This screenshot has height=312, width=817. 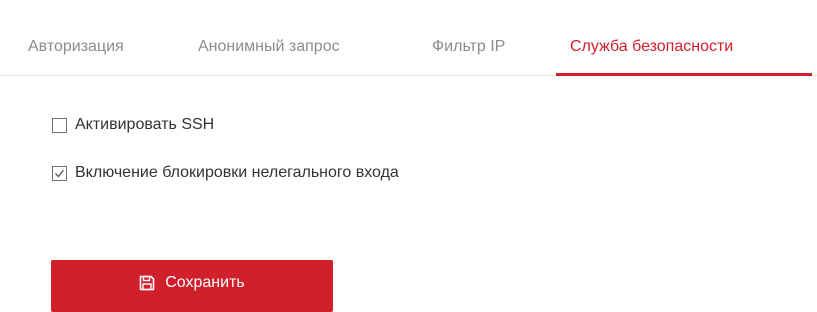 I want to click on enable-ssh-checkbox, so click(x=59, y=125).